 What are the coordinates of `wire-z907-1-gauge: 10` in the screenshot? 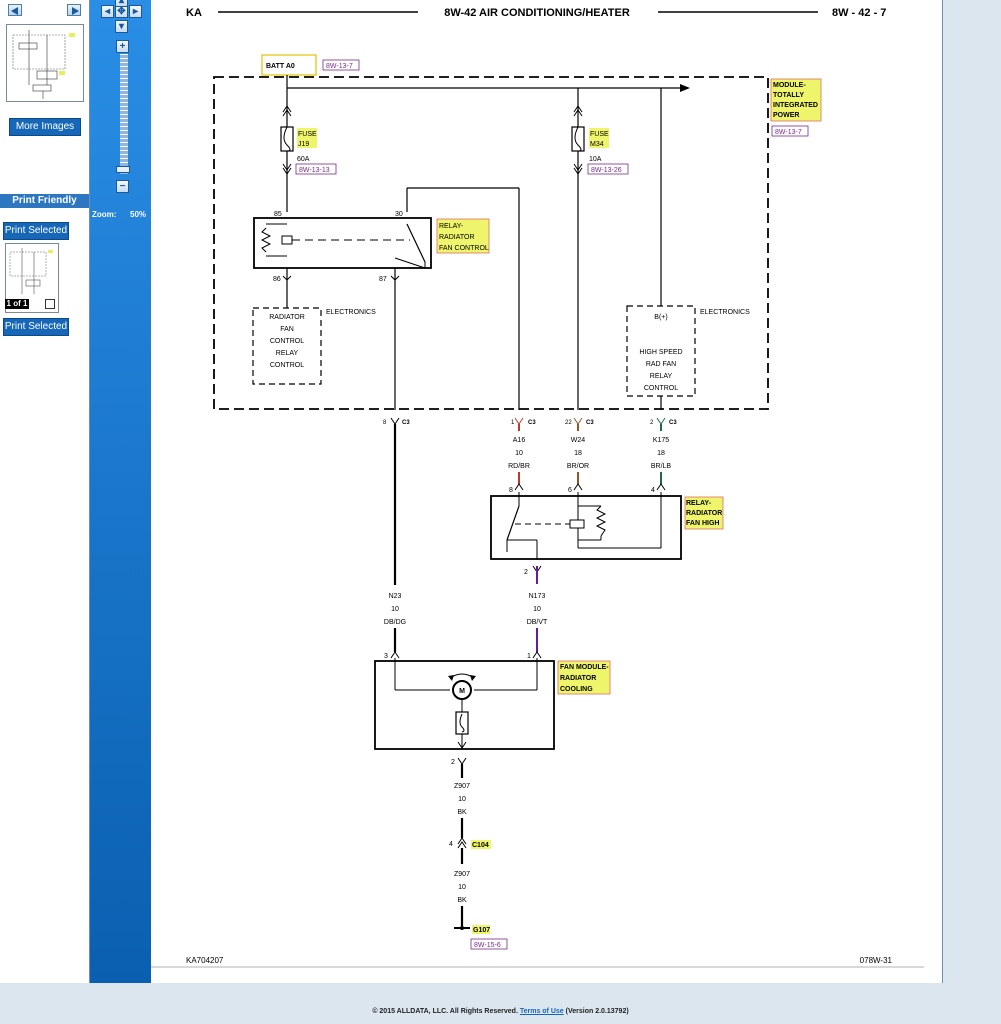 It's located at (462, 799).